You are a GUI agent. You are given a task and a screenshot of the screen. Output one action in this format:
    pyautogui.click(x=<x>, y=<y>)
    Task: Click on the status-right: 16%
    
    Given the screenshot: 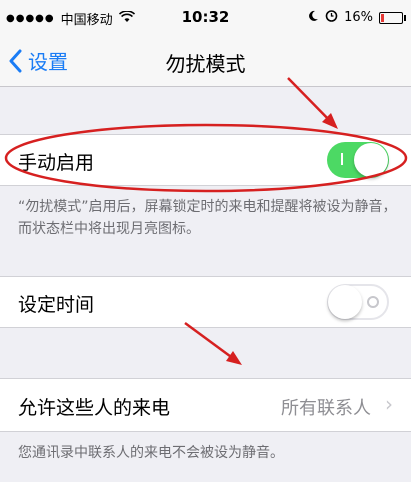 What is the action you would take?
    pyautogui.click(x=356, y=17)
    